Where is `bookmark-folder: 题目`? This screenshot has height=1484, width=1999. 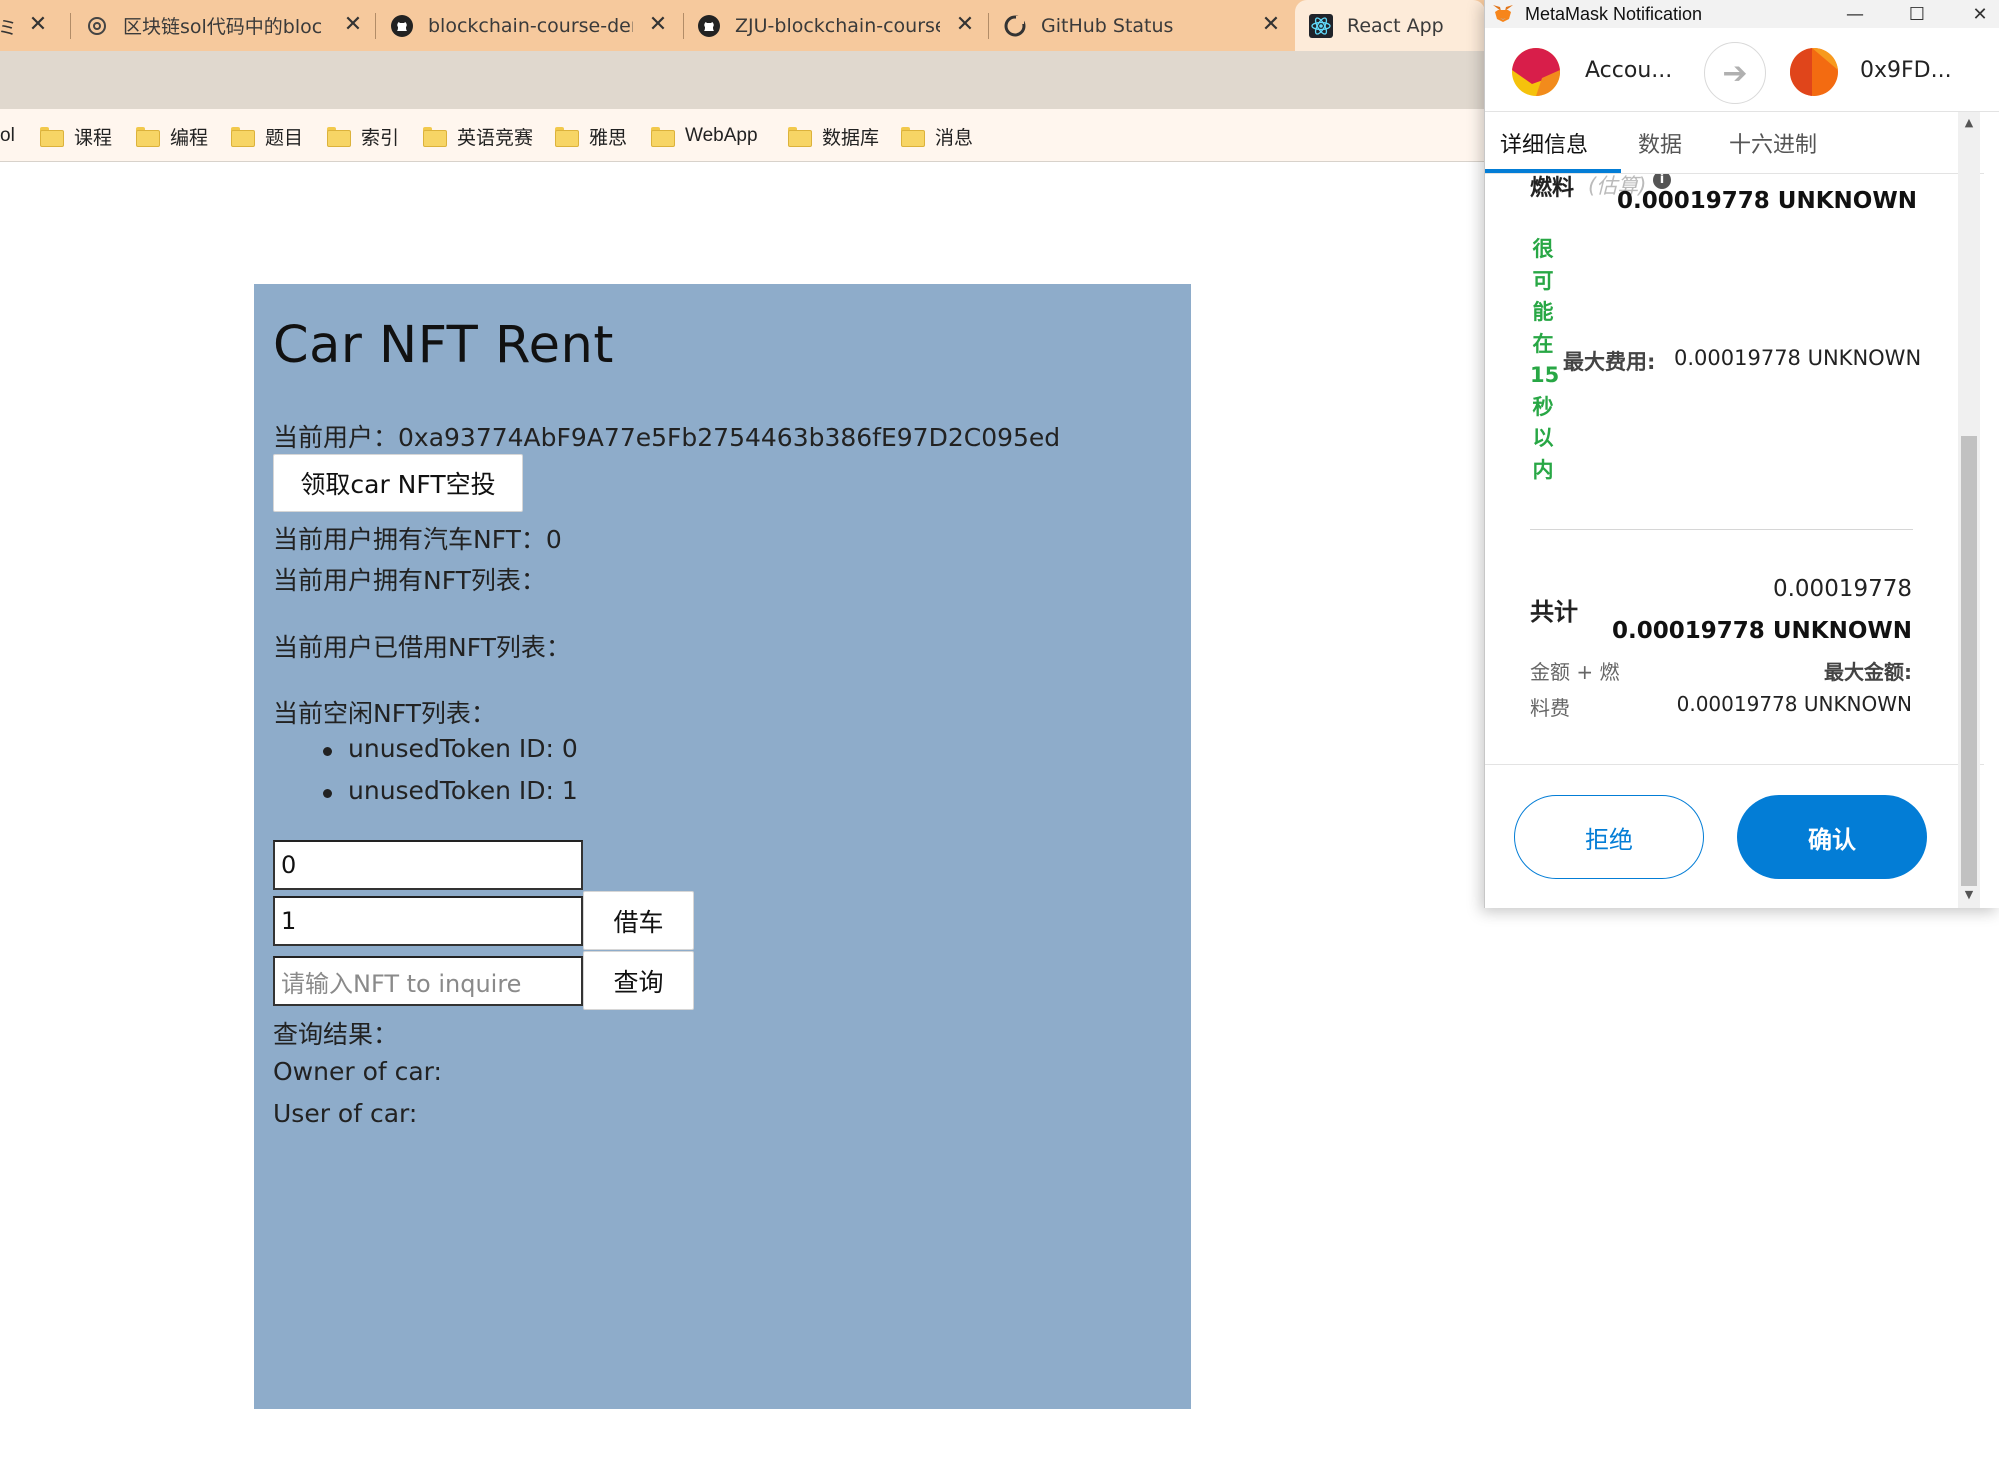
bookmark-folder: 题目 is located at coordinates (267, 136).